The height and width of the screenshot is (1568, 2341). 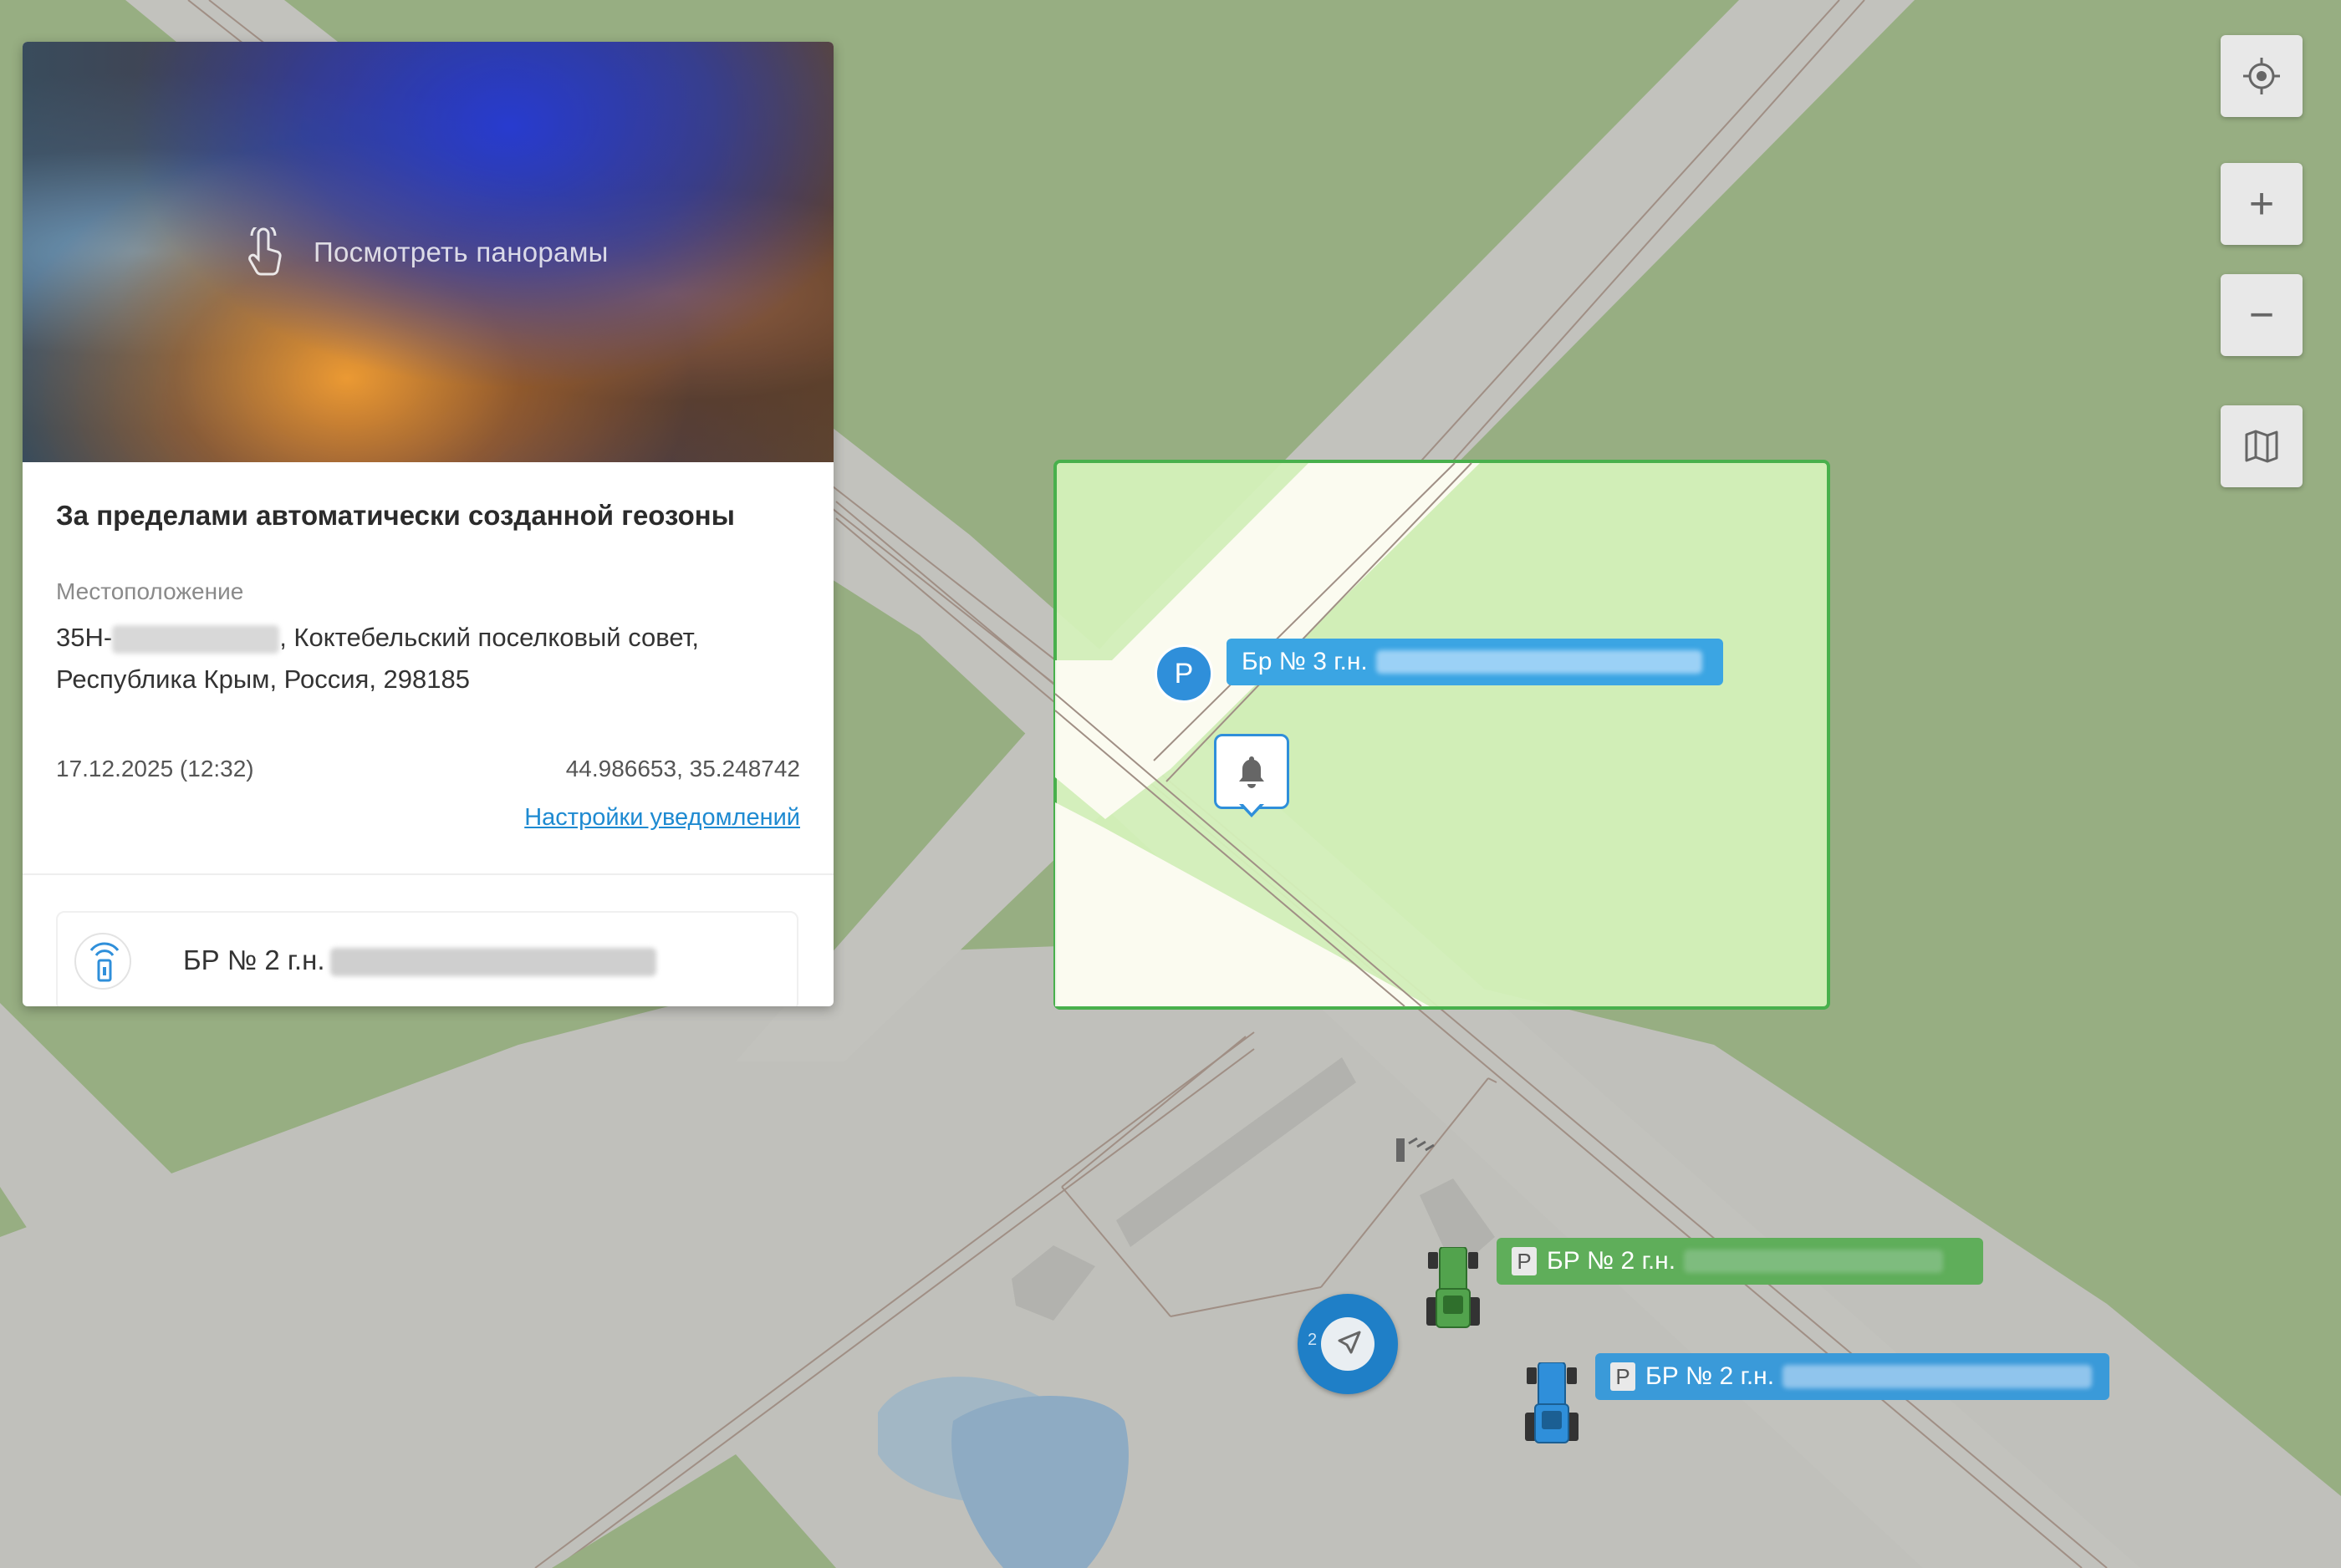 I want to click on address-line2: Республика Крым, Россия, 298185, so click(x=263, y=679).